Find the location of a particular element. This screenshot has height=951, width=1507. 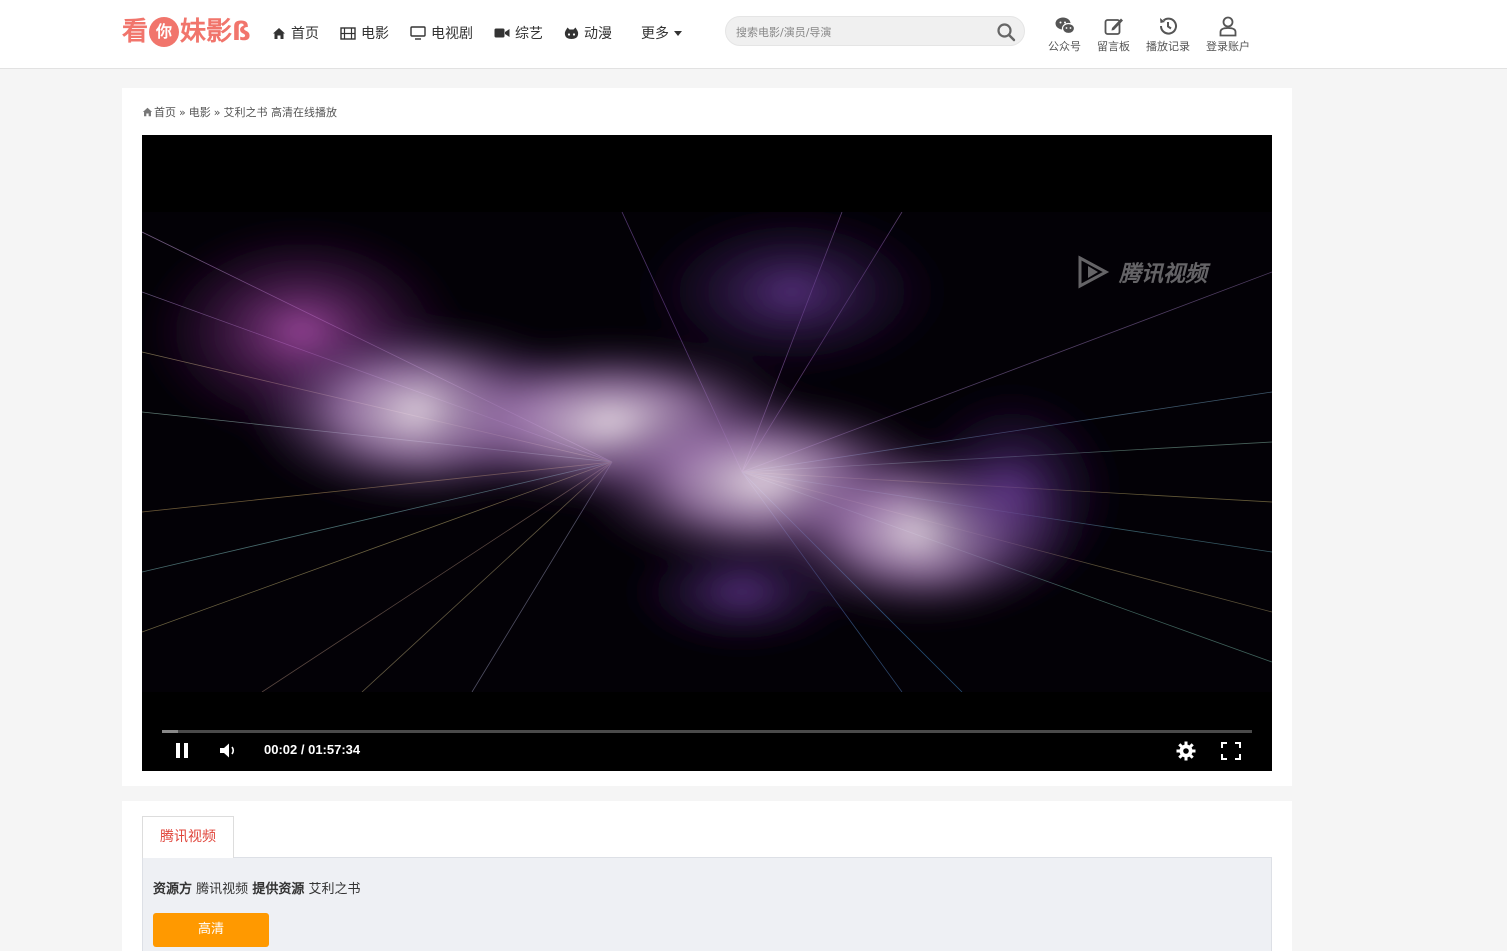

nav-label: 动漫 is located at coordinates (598, 34).